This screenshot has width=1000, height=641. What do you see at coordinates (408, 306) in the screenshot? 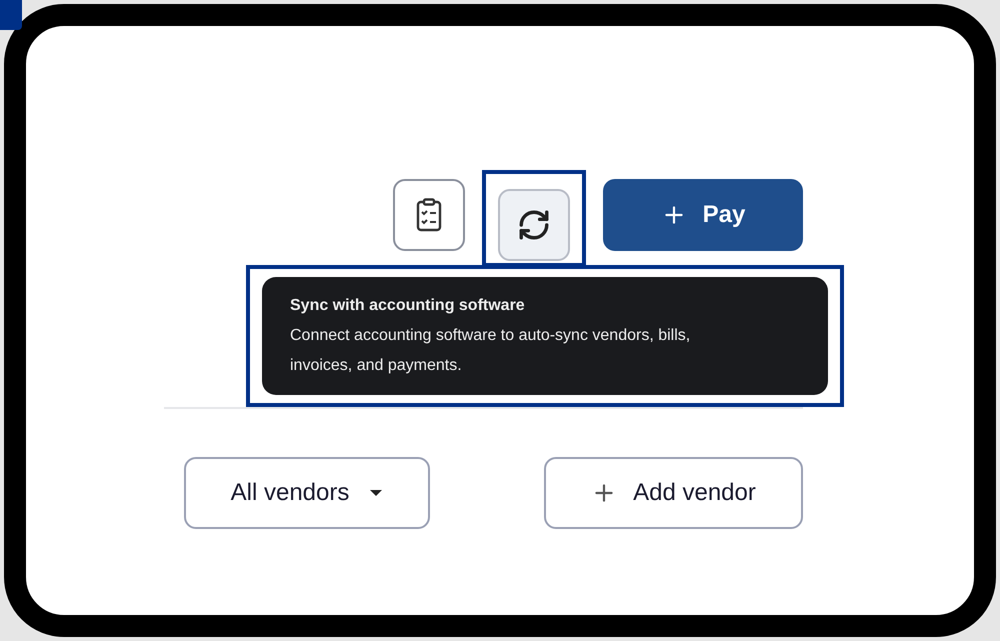
I see `tooltip-title: Sync with accounting software` at bounding box center [408, 306].